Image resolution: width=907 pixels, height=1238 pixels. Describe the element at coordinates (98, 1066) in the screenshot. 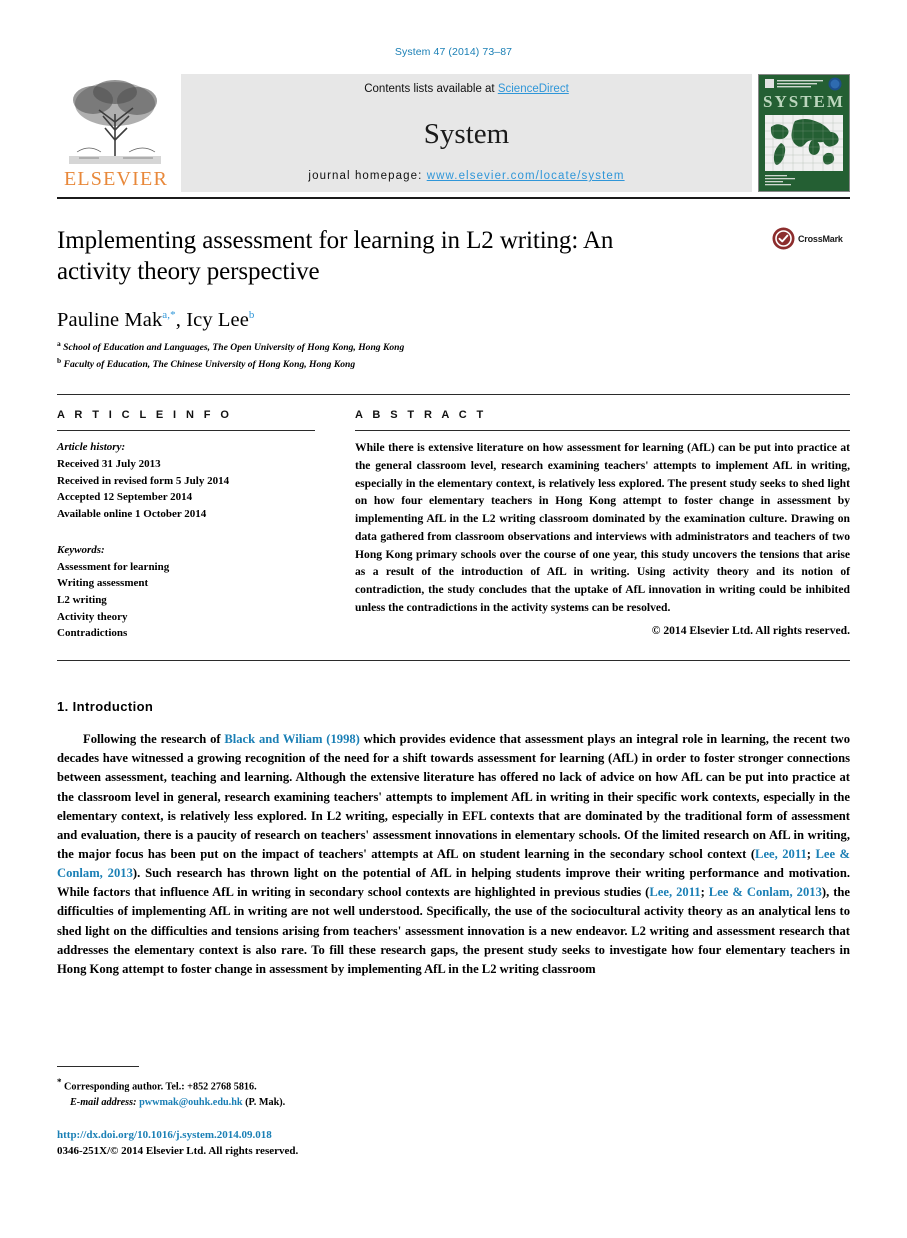

I see `footnote-divider` at that location.